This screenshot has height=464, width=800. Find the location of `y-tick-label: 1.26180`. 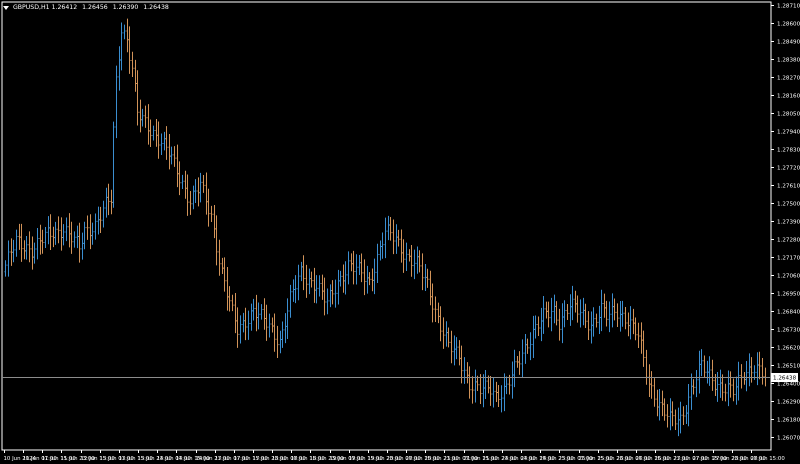

y-tick-label: 1.26180 is located at coordinates (788, 421).